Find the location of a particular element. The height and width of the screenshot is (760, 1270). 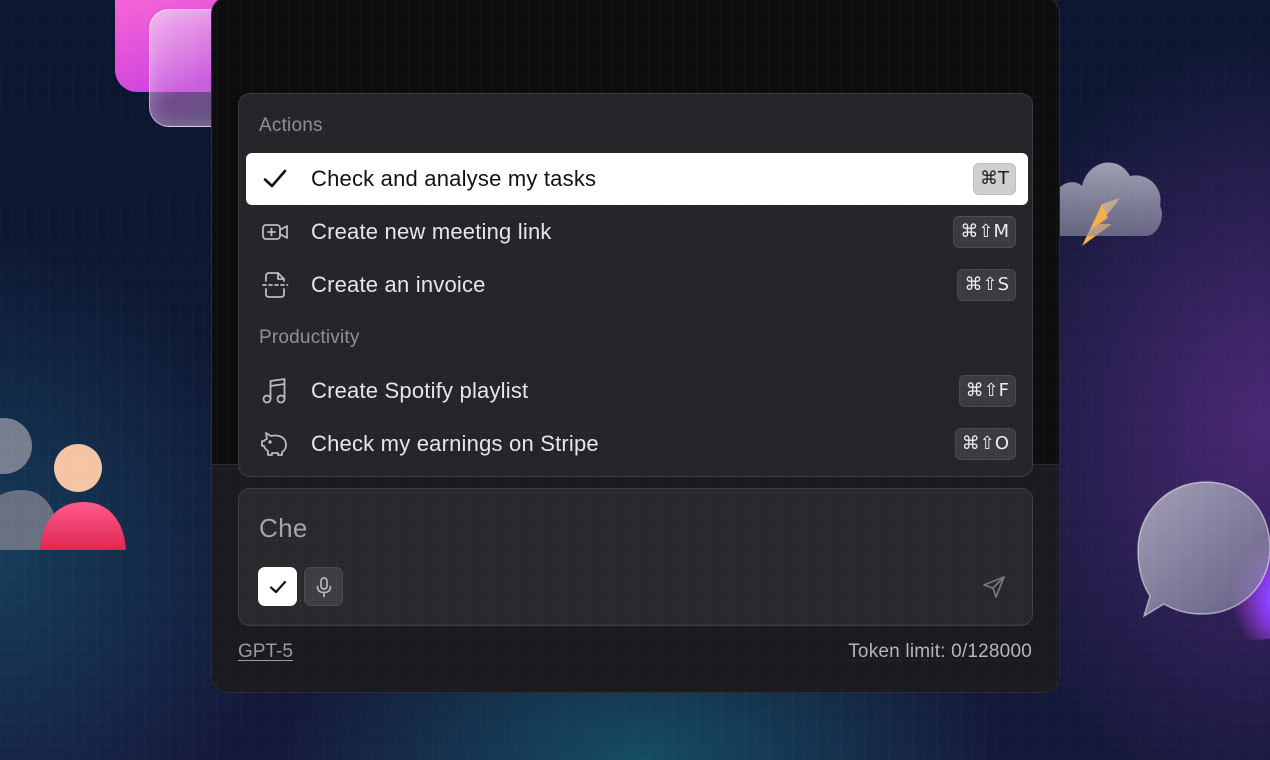

people-decoration is located at coordinates (63, 484).